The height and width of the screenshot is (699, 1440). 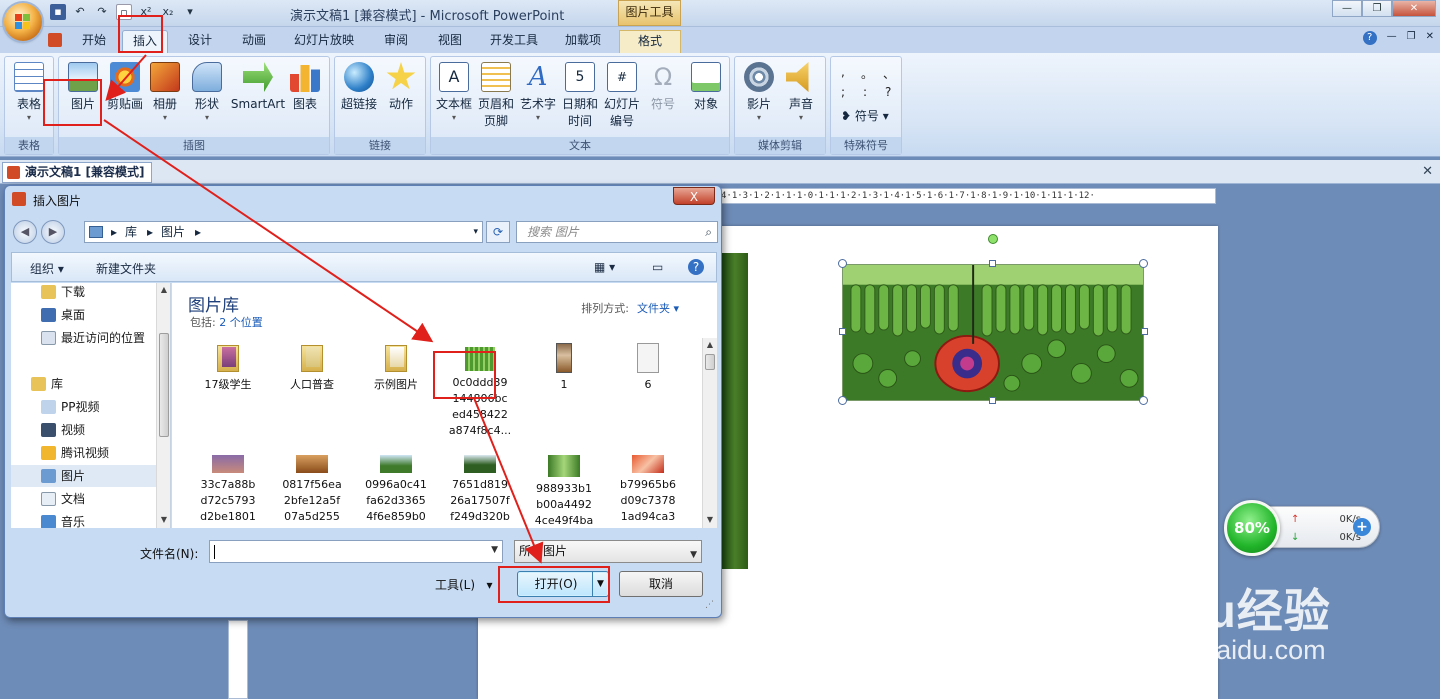 I want to click on textbox-button: A 文本框 ▾, so click(x=454, y=92).